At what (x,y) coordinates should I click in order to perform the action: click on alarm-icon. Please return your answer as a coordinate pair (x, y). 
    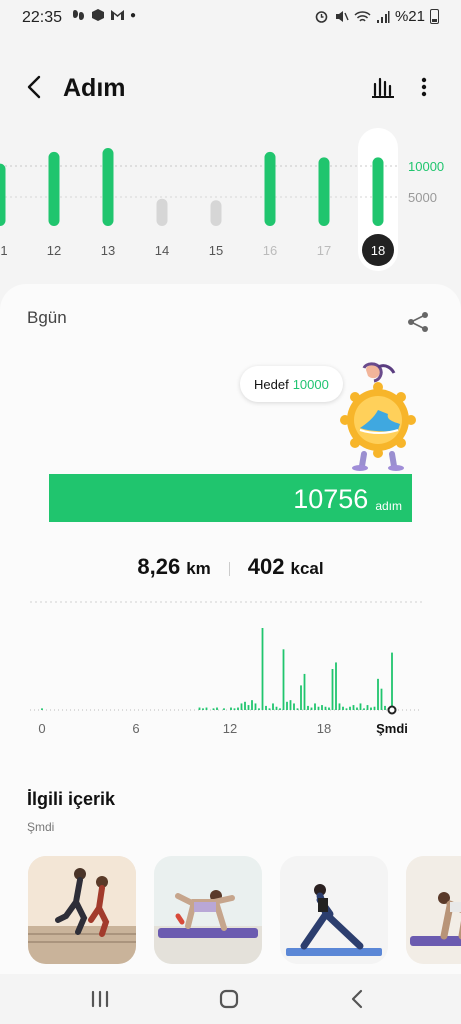
    Looking at the image, I should click on (321, 17).